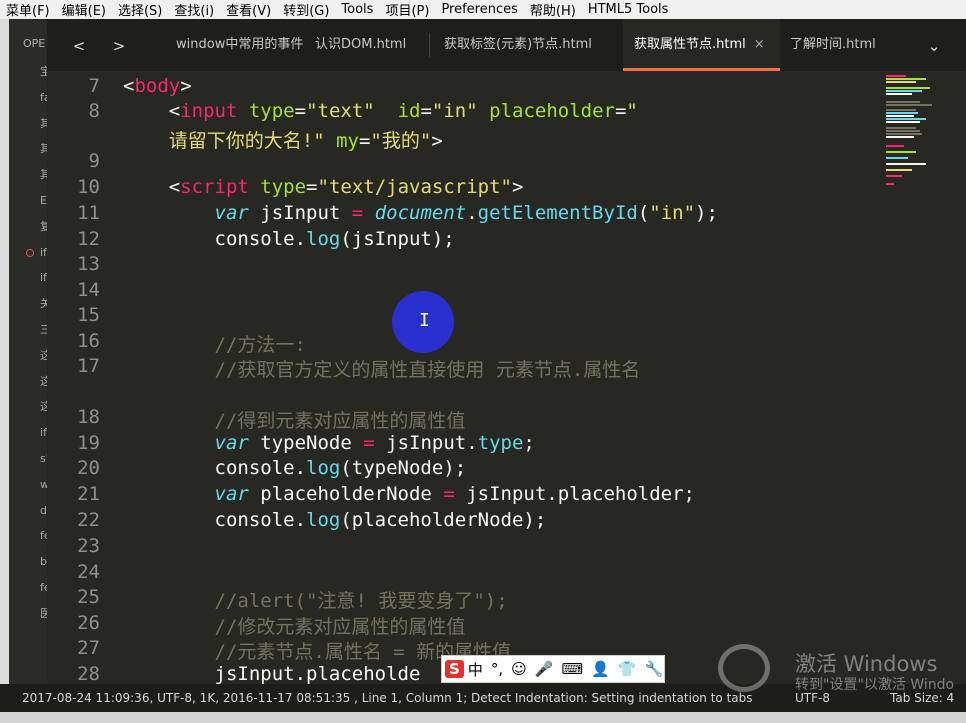 Image resolution: width=966 pixels, height=723 pixels. I want to click on code-text: <input type="text" id="in" placeholder=", so click(380, 111).